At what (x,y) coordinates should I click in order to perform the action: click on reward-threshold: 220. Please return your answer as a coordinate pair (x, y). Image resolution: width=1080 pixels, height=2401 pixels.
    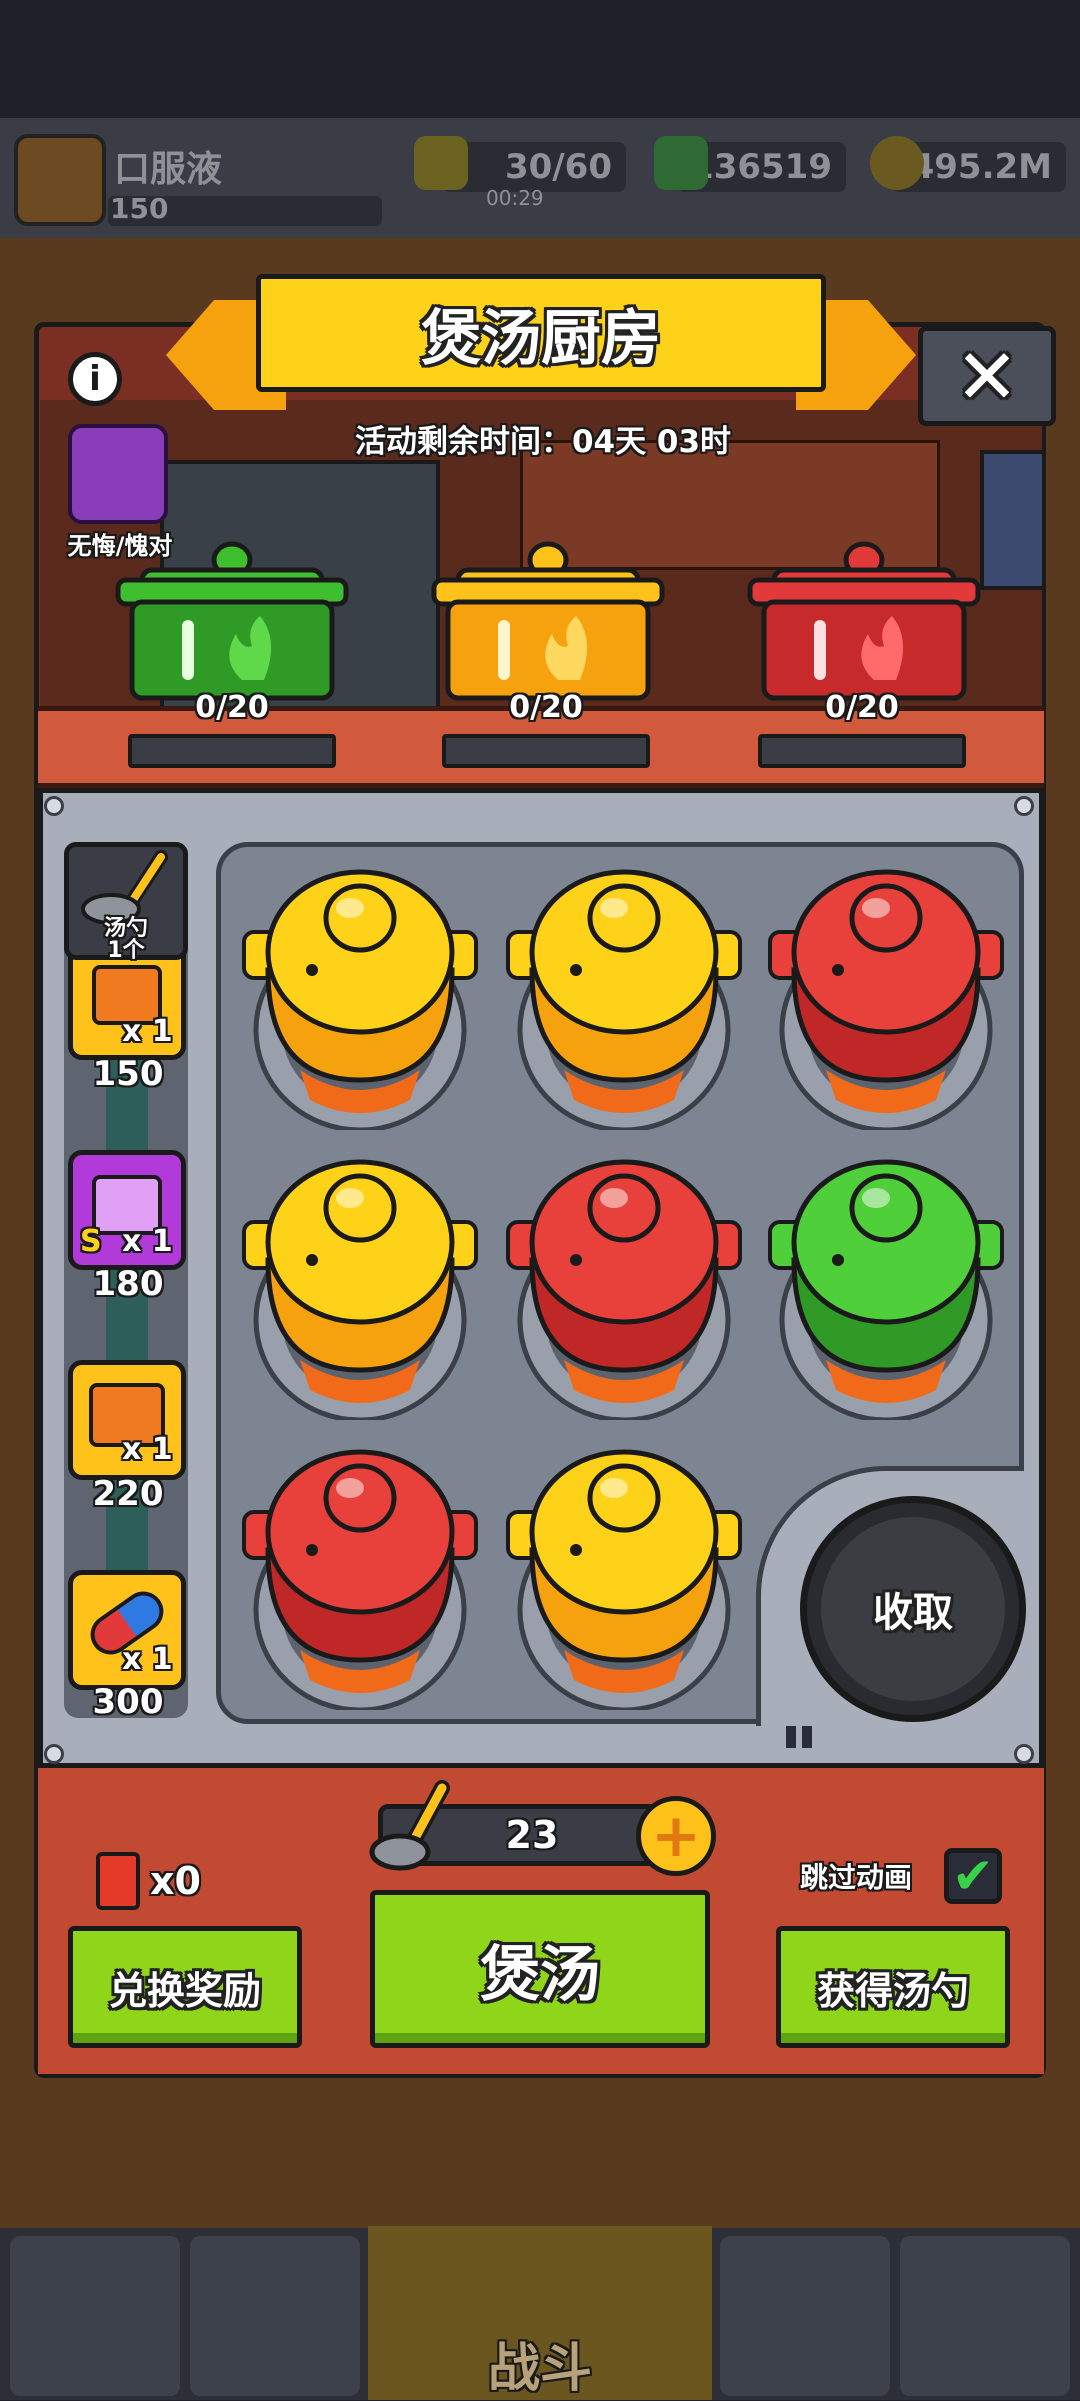
    Looking at the image, I should click on (128, 1494).